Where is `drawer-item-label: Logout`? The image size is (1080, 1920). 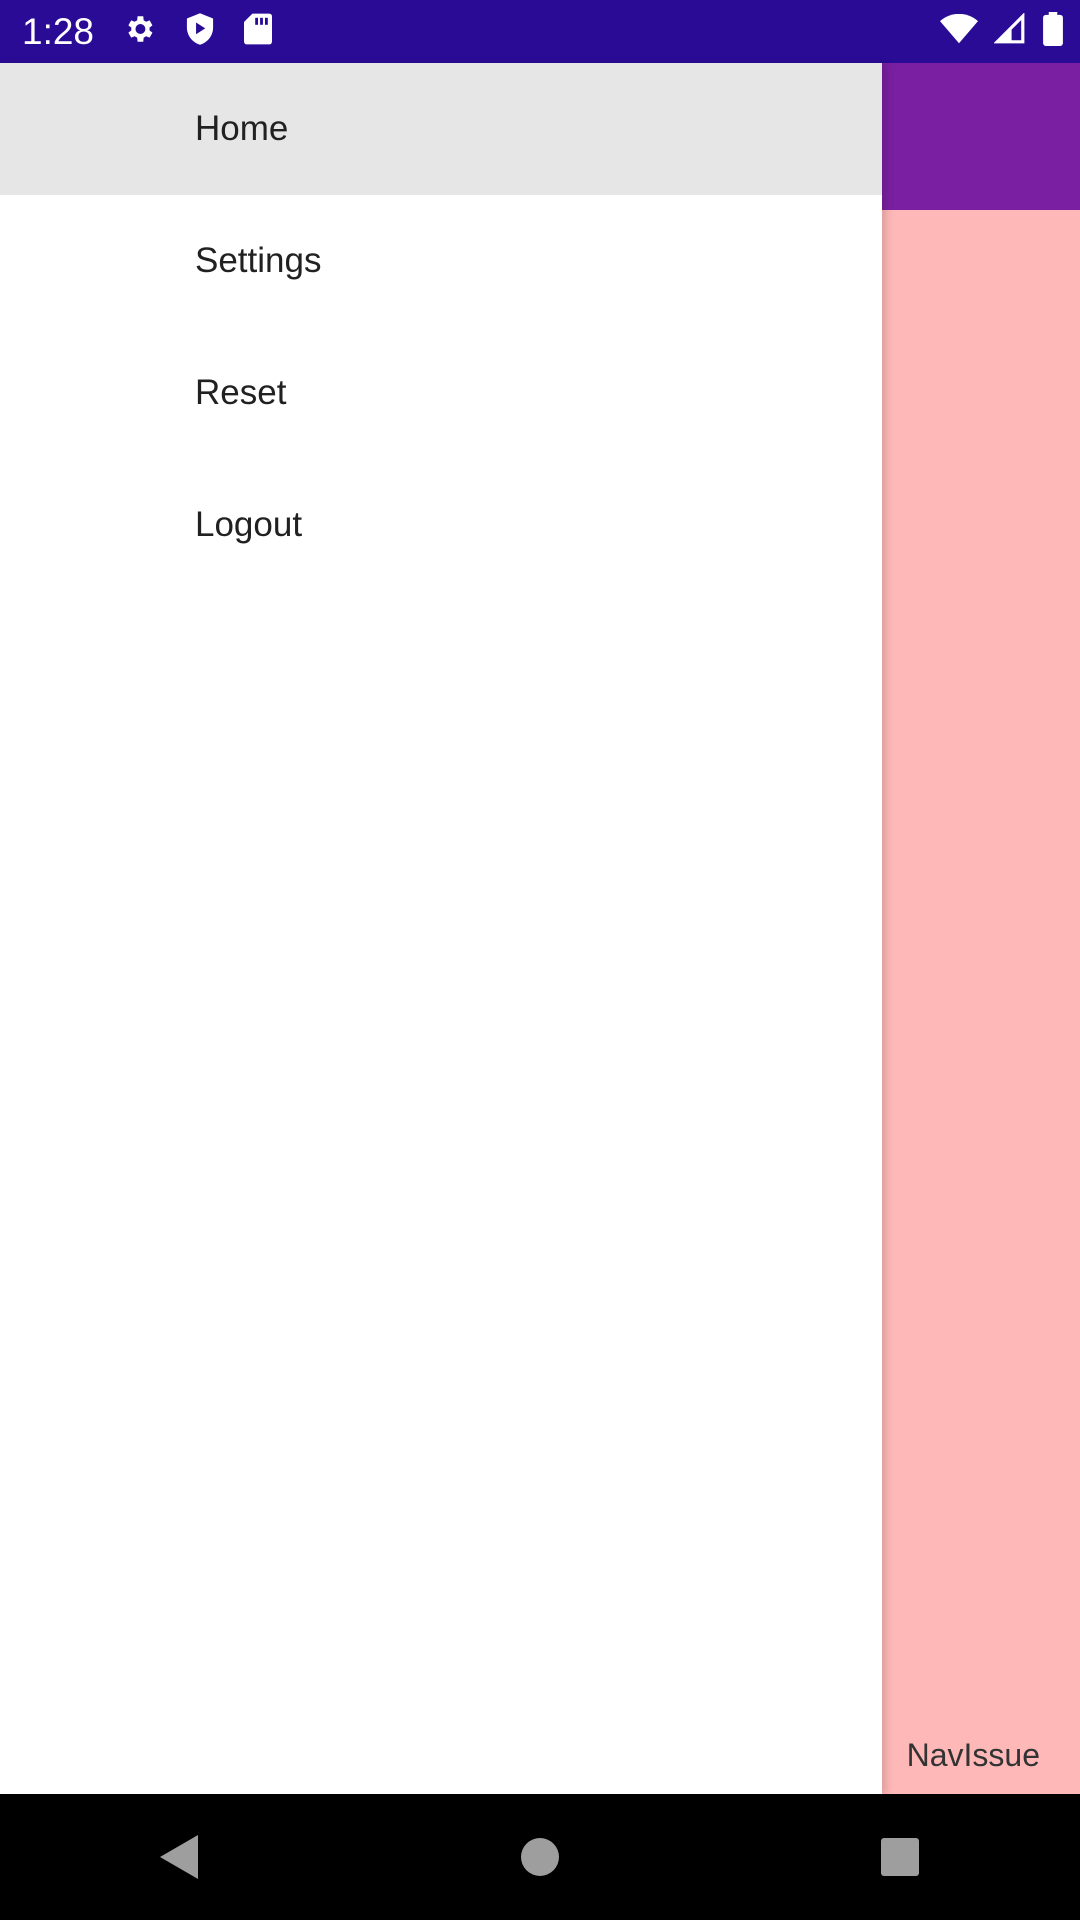 drawer-item-label: Logout is located at coordinates (249, 524).